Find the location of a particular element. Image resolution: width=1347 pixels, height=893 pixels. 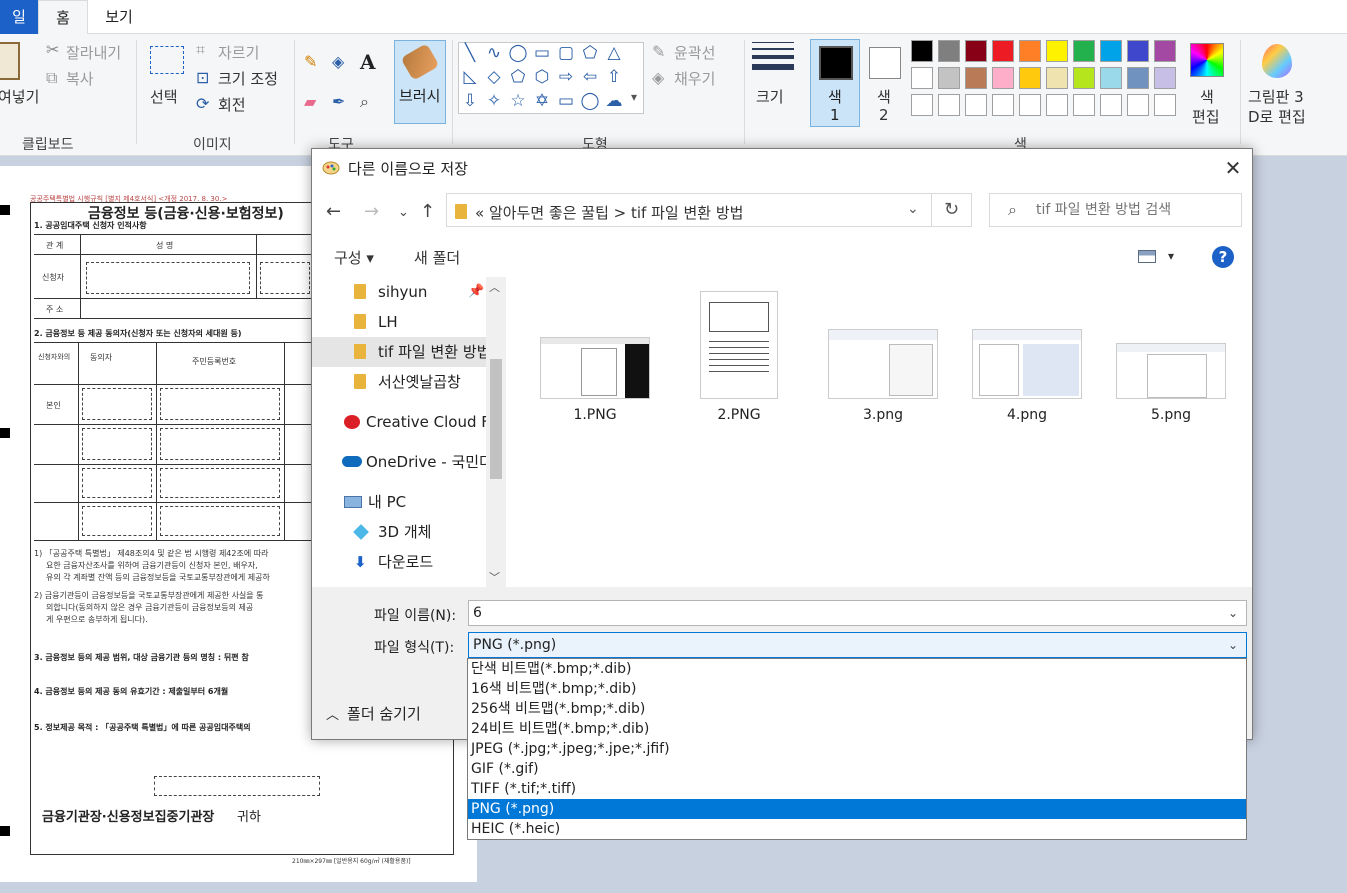

edit-colors-icon is located at coordinates (1207, 60).